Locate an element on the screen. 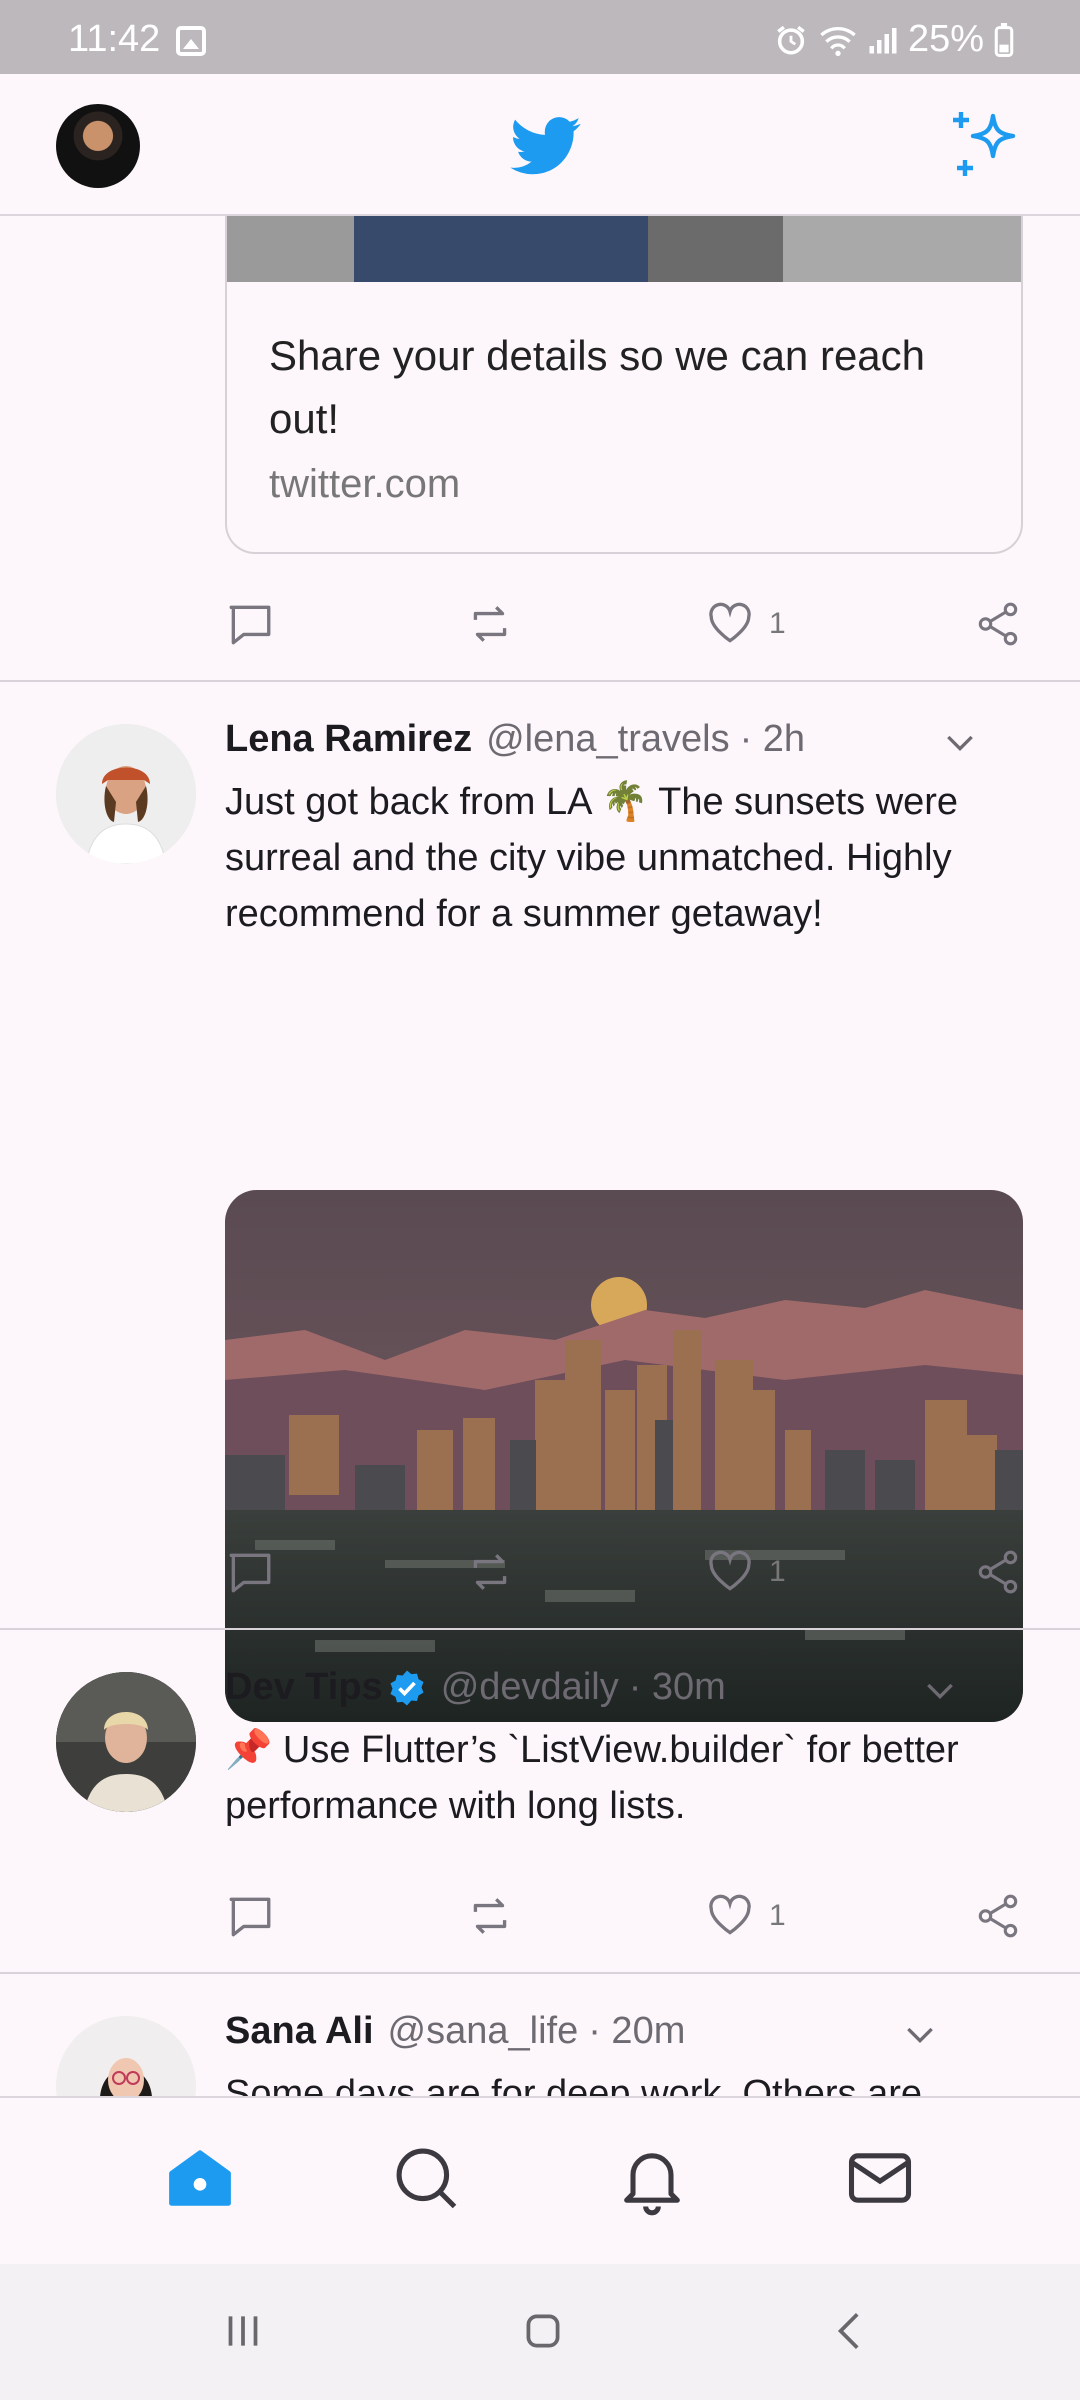  back-icon is located at coordinates (851, 2331).